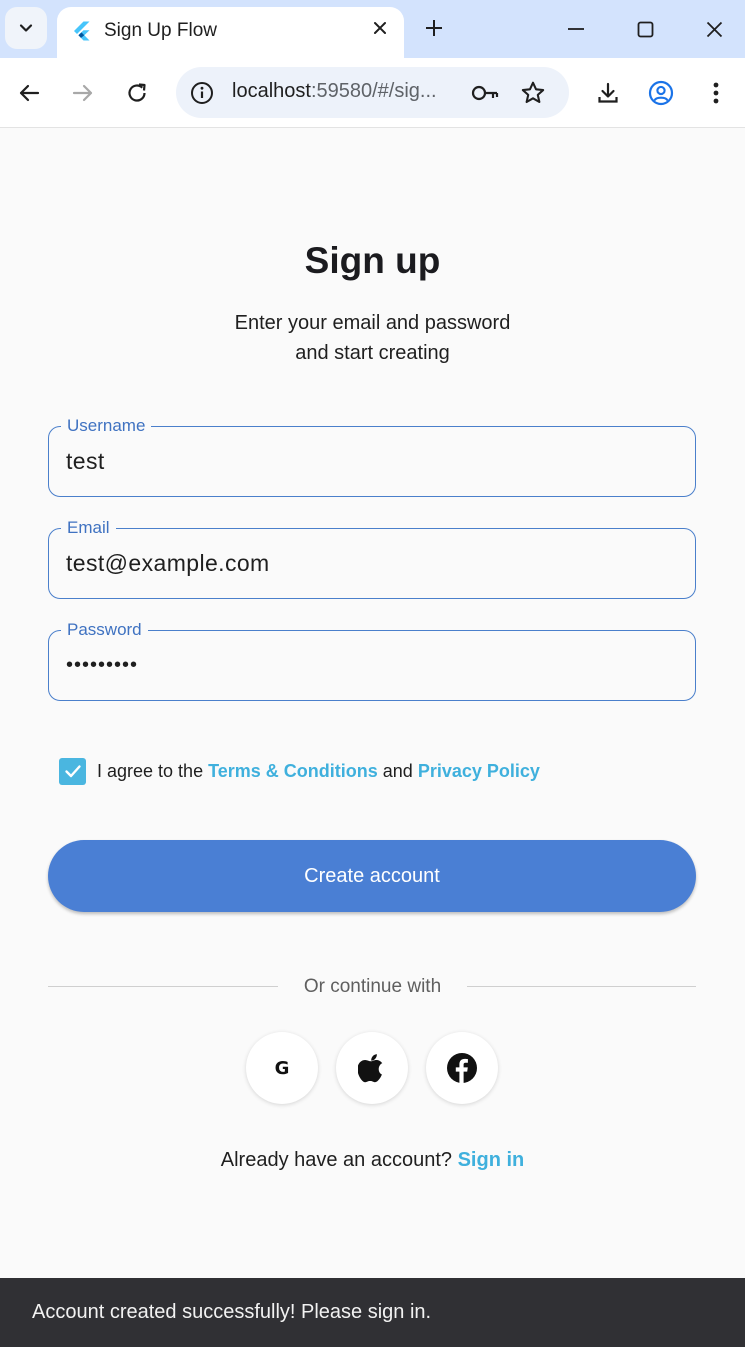 The height and width of the screenshot is (1347, 745). Describe the element at coordinates (82, 31) in the screenshot. I see `flutter-favicon-icon` at that location.